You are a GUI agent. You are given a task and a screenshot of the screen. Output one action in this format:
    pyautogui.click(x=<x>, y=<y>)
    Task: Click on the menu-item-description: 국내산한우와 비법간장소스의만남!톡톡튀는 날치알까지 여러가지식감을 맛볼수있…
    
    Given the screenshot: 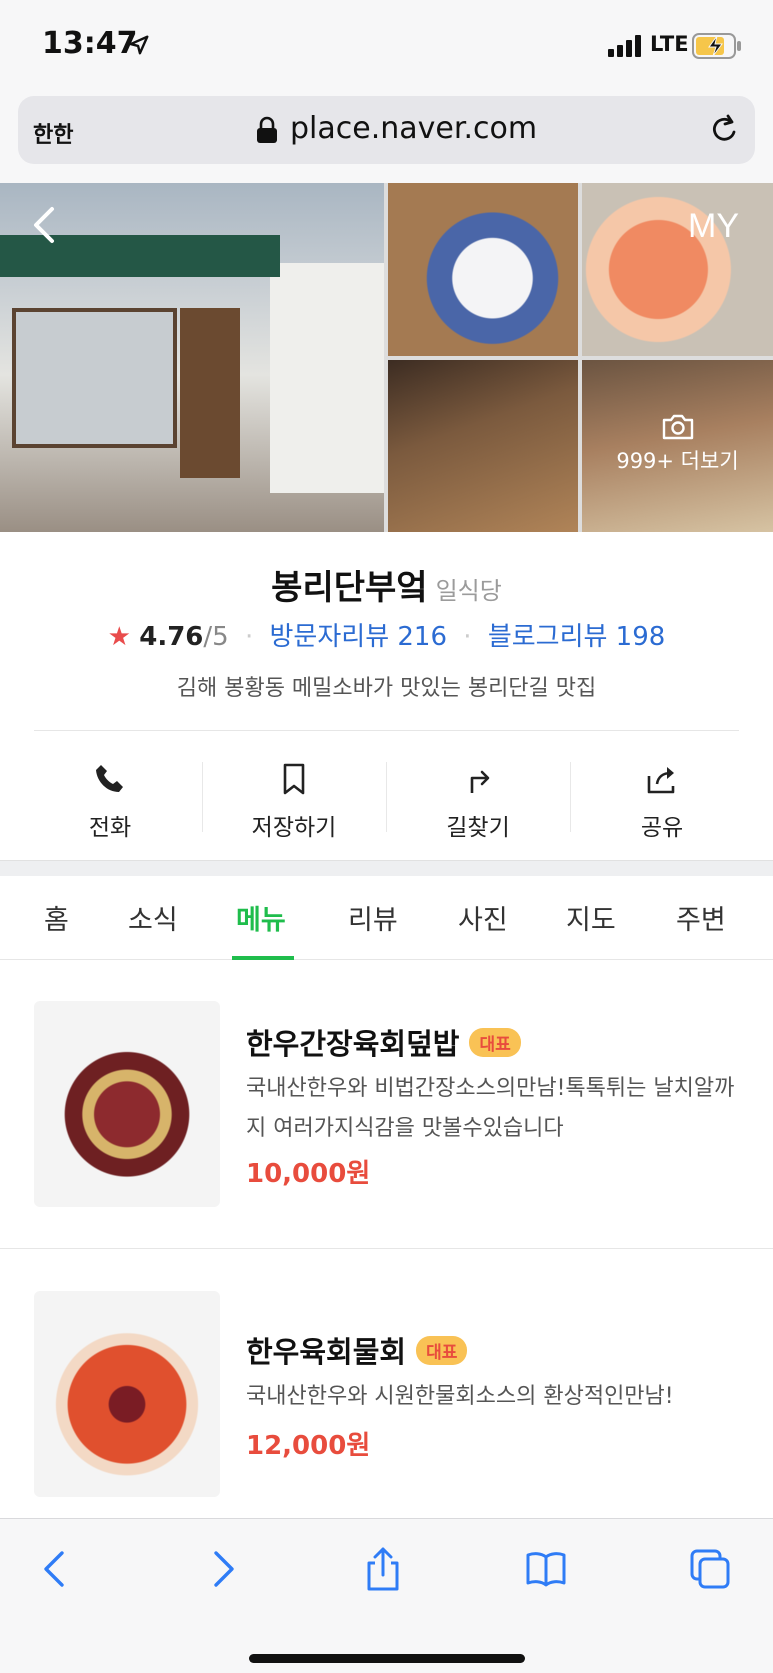 What is the action you would take?
    pyautogui.click(x=490, y=1108)
    